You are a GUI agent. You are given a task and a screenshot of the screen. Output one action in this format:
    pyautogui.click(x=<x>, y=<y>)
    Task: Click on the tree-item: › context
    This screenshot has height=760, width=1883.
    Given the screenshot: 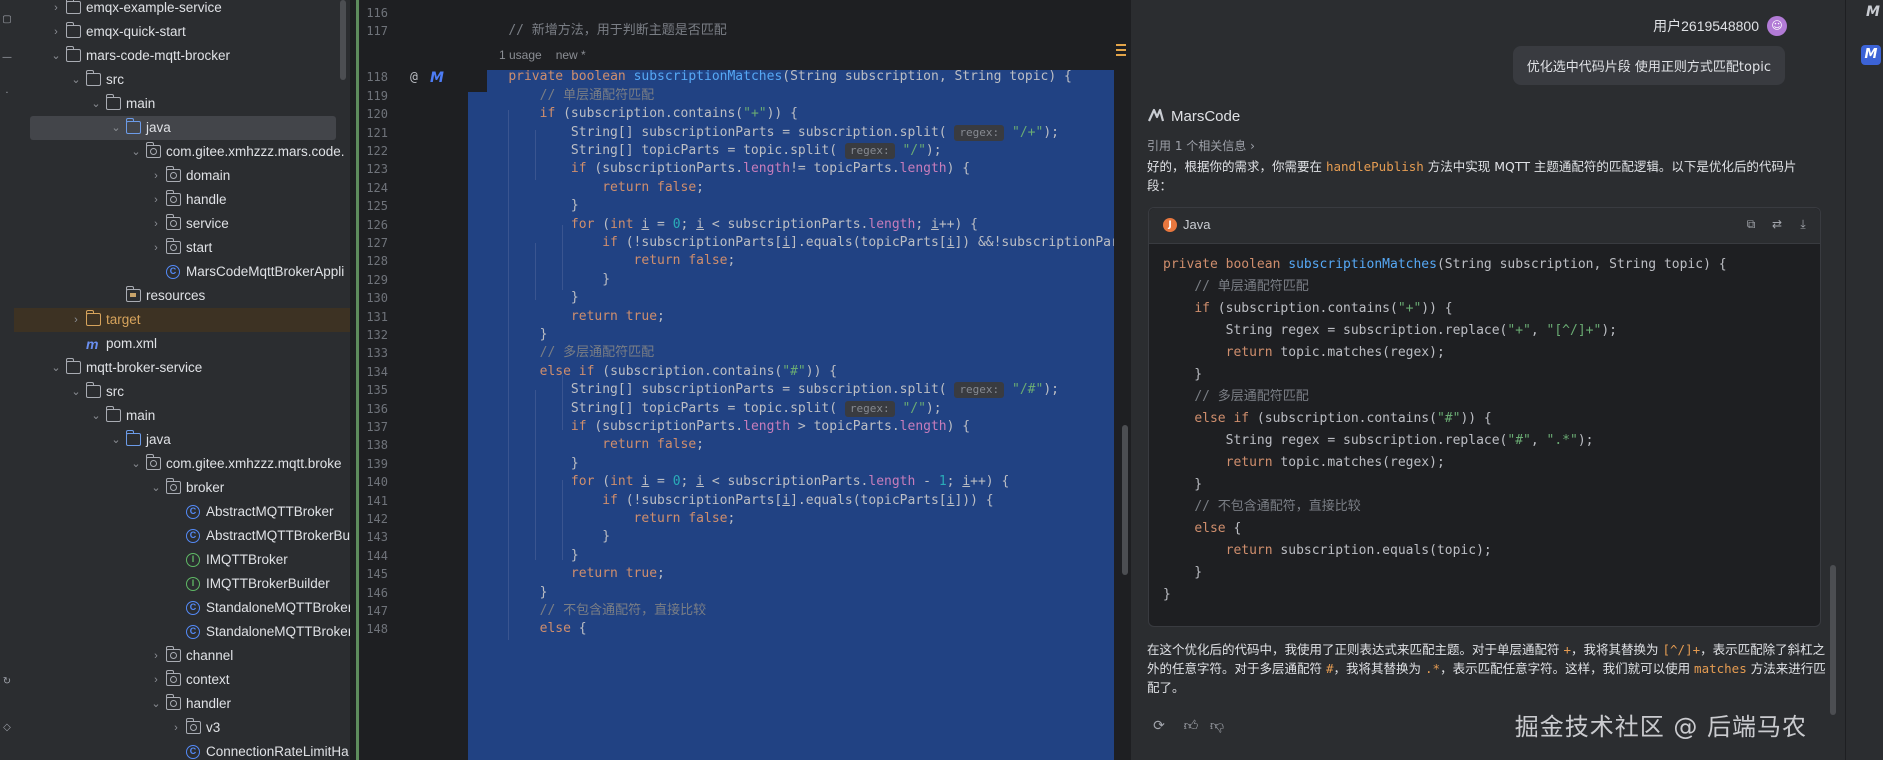 What is the action you would take?
    pyautogui.click(x=182, y=680)
    